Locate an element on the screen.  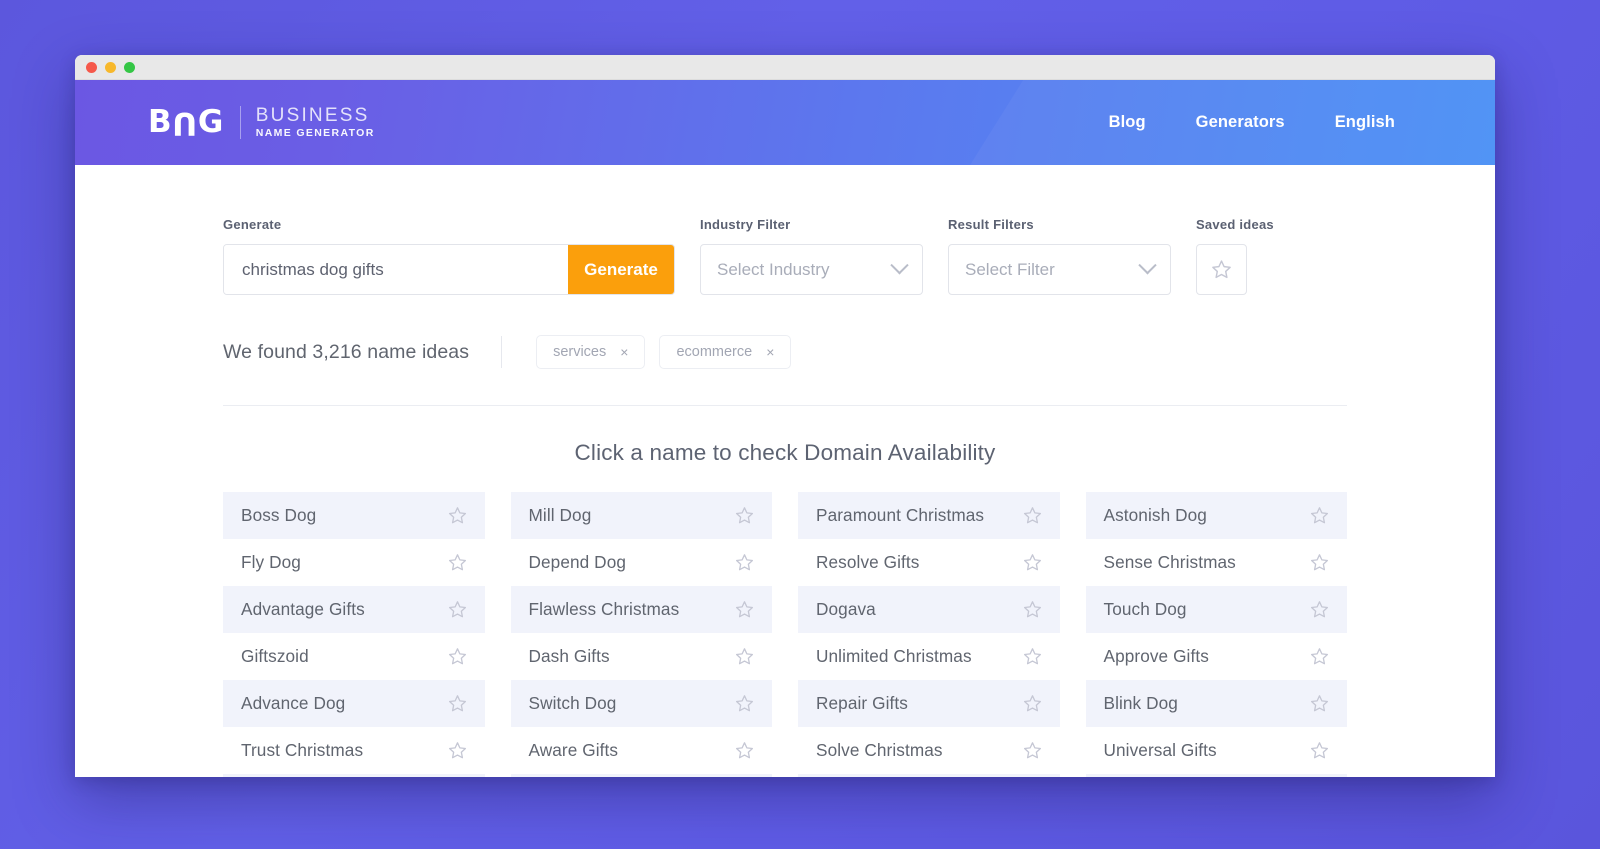
industry-filter-value: Select Industry is located at coordinates (773, 269).